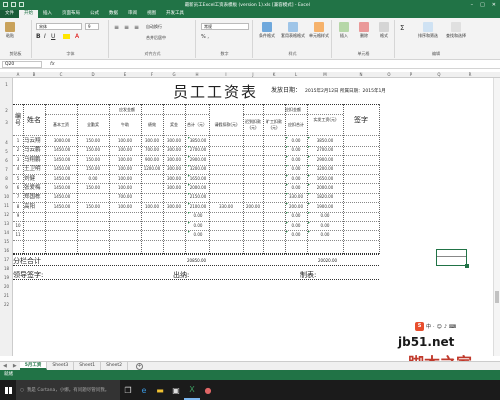 The height and width of the screenshot is (400, 500). Describe the element at coordinates (325, 197) in the screenshot. I see `net-pay-cell: 1820.00` at that location.